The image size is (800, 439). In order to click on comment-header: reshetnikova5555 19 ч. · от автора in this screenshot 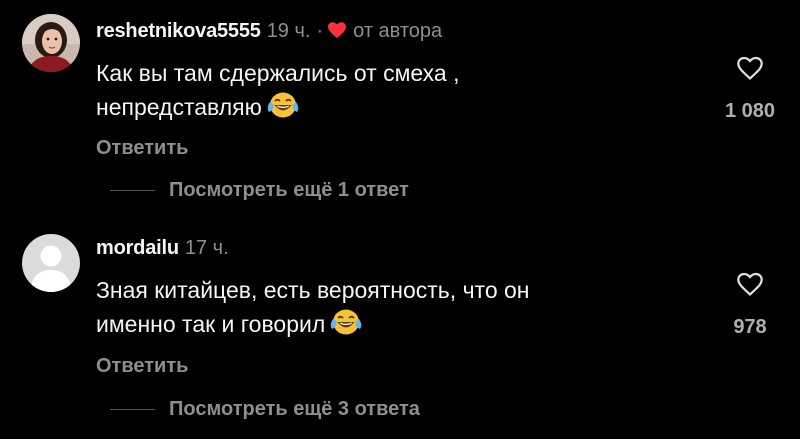, I will do `click(269, 31)`.